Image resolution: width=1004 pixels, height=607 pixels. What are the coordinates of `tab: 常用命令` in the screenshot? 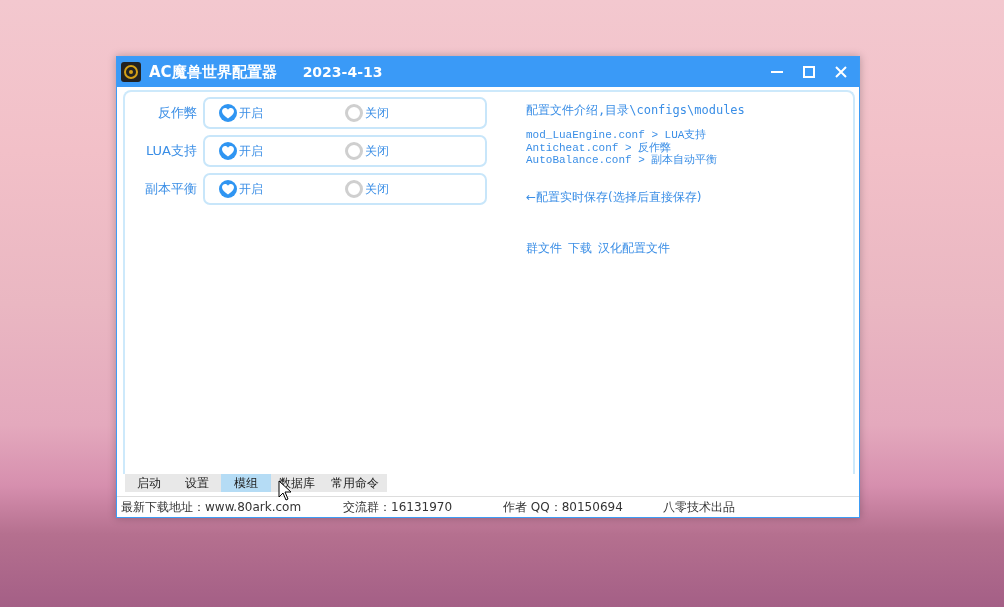 It's located at (355, 483).